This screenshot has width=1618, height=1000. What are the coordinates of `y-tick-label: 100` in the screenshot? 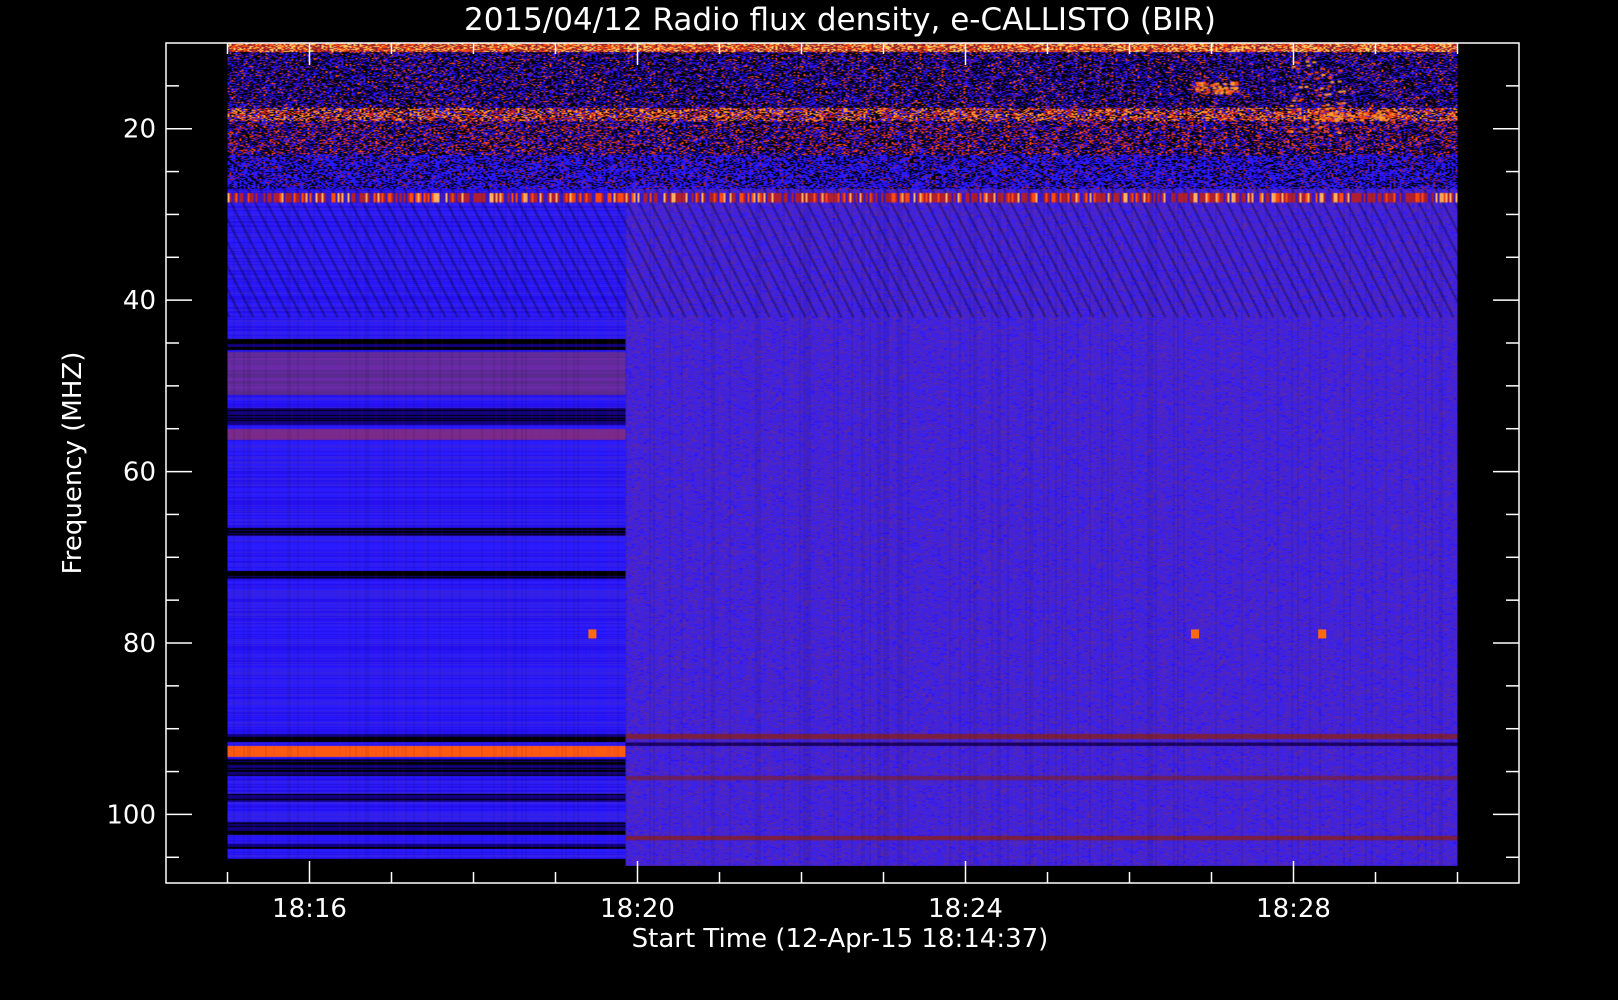 It's located at (131, 815).